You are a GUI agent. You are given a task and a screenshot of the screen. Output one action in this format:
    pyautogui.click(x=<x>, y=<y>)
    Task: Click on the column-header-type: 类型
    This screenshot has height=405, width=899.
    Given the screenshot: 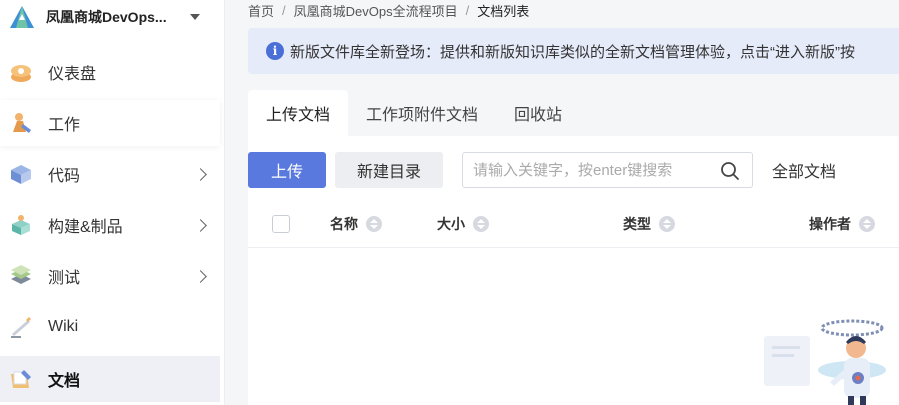 What is the action you would take?
    pyautogui.click(x=649, y=224)
    